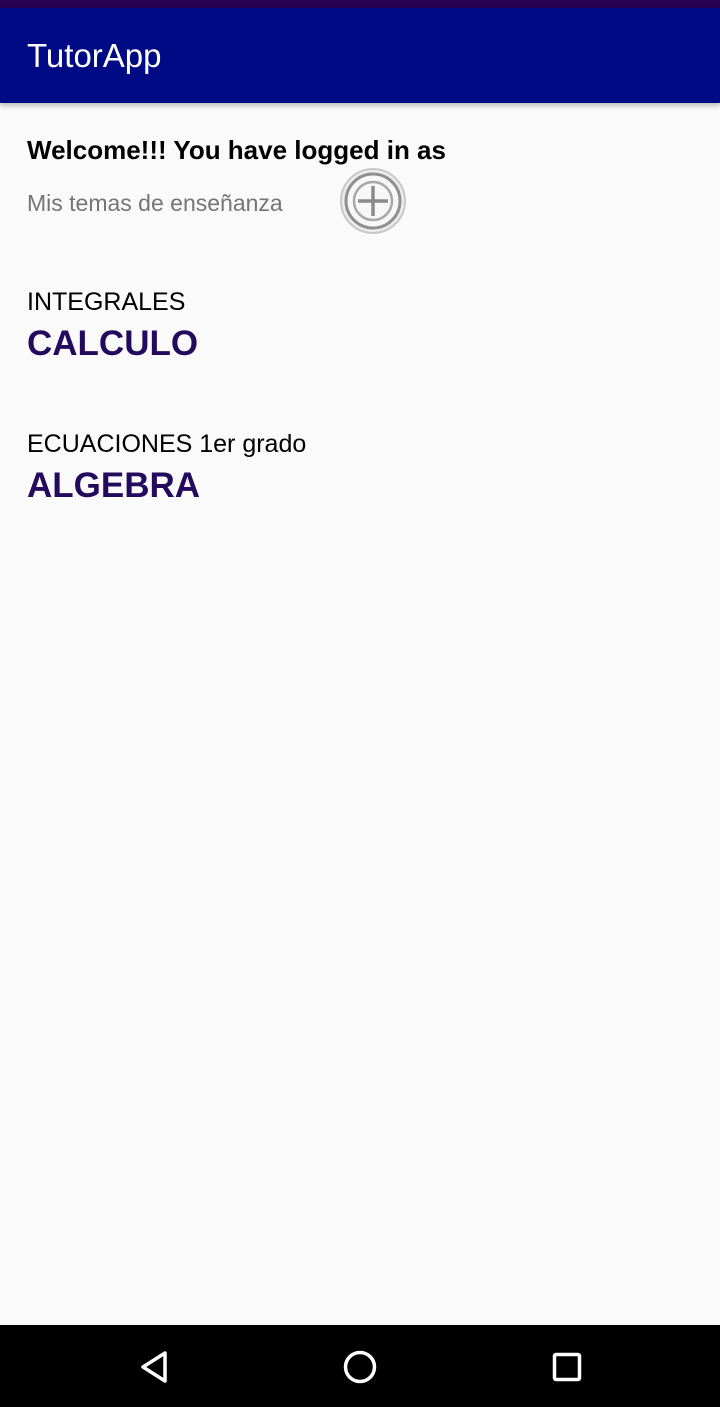  I want to click on back-button, so click(154, 1367).